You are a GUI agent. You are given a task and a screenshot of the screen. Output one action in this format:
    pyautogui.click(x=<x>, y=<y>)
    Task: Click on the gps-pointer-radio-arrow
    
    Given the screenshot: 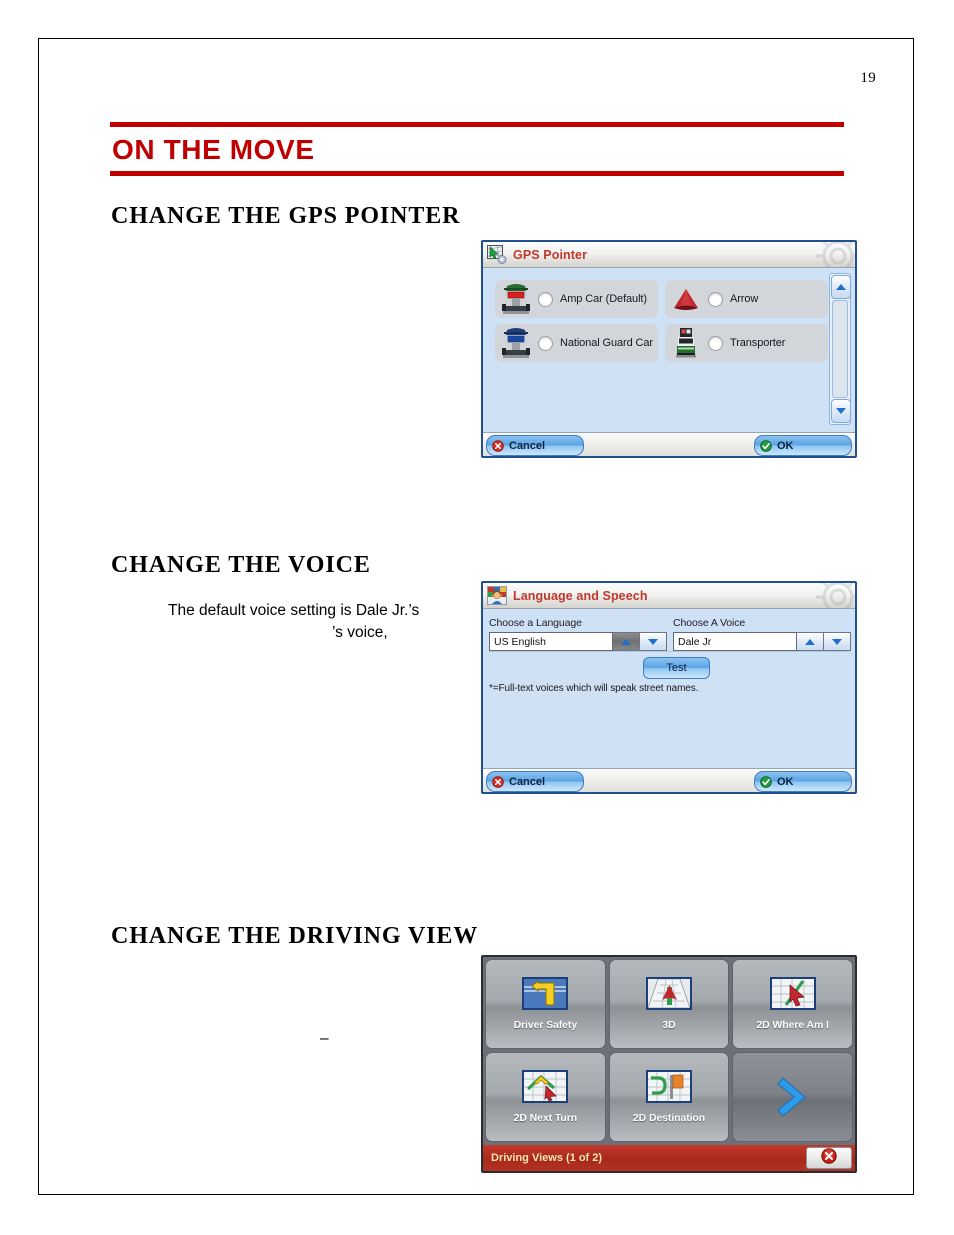 What is the action you would take?
    pyautogui.click(x=715, y=299)
    